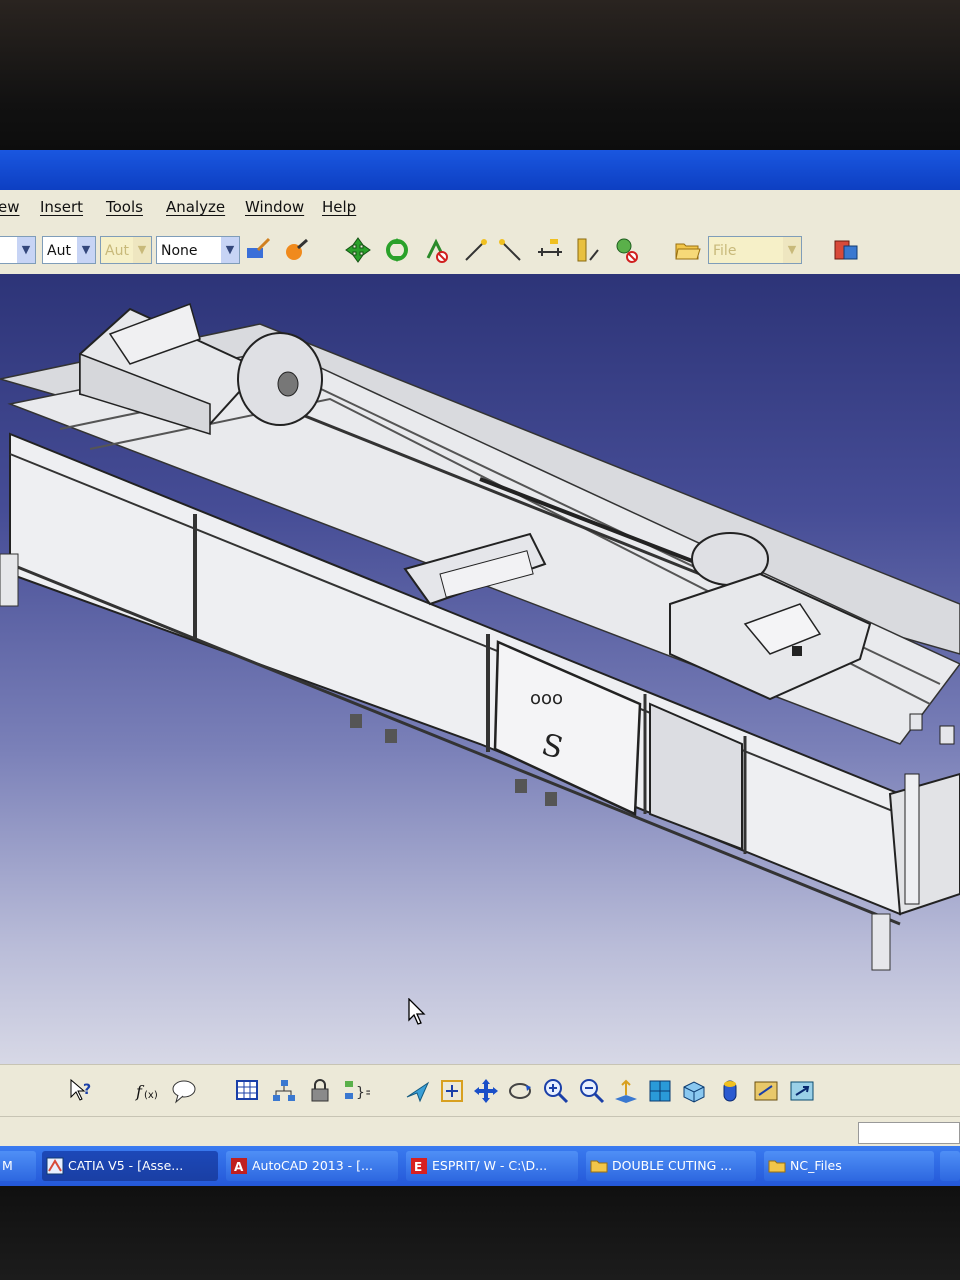 The height and width of the screenshot is (1280, 960). I want to click on monitor-bezel-bottom, so click(480, 1233).